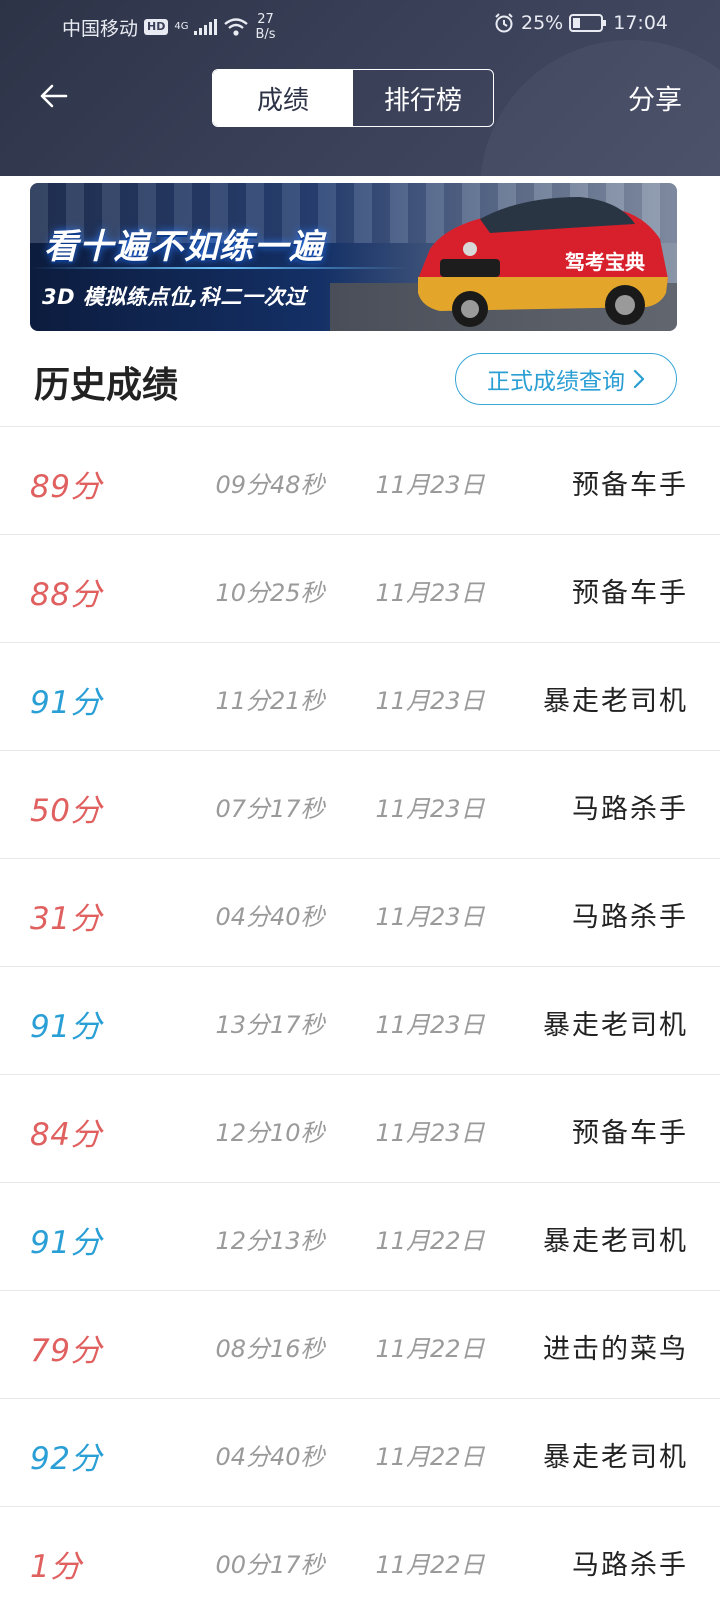 The height and width of the screenshot is (1614, 720). What do you see at coordinates (577, 23) in the screenshot?
I see `battery-level-fill` at bounding box center [577, 23].